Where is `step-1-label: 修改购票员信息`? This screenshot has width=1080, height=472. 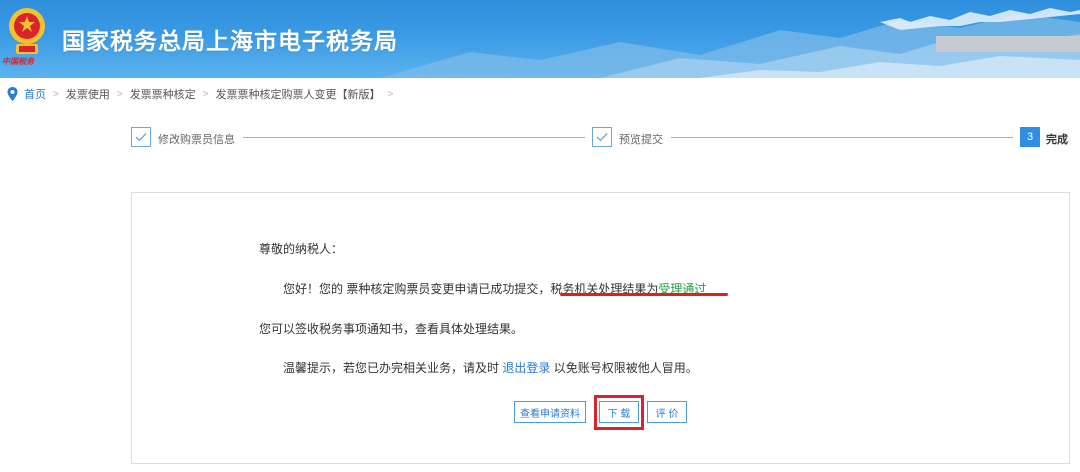
step-1-label: 修改购票员信息 is located at coordinates (196, 140).